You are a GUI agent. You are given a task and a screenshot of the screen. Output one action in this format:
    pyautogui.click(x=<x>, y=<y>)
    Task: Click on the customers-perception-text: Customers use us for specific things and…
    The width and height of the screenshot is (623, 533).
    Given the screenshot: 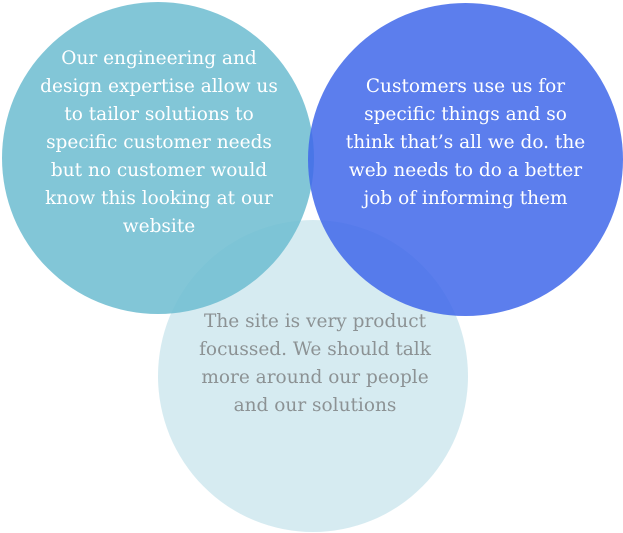 What is the action you would take?
    pyautogui.click(x=465, y=142)
    